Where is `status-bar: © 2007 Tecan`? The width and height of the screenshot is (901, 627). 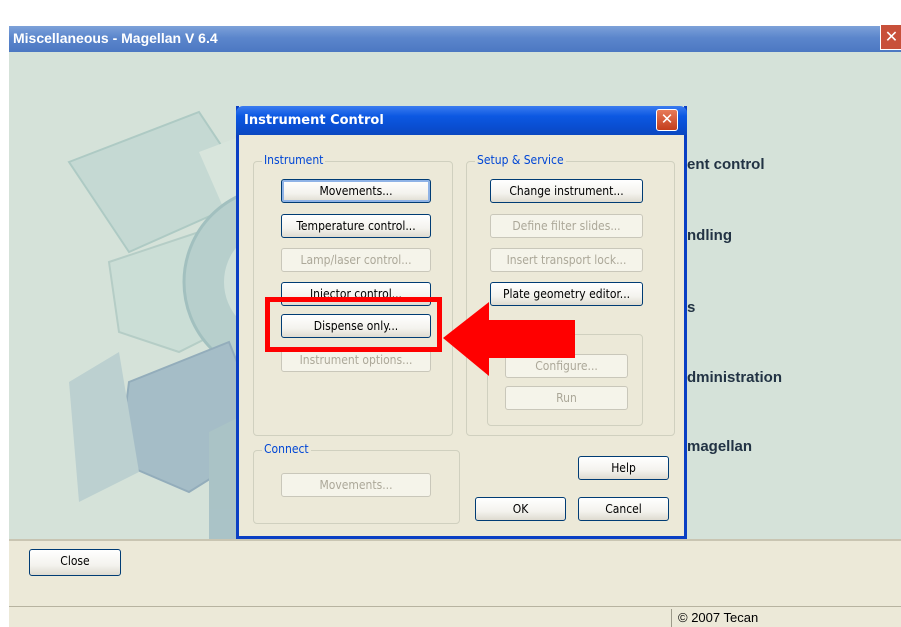 status-bar: © 2007 Tecan is located at coordinates (455, 616).